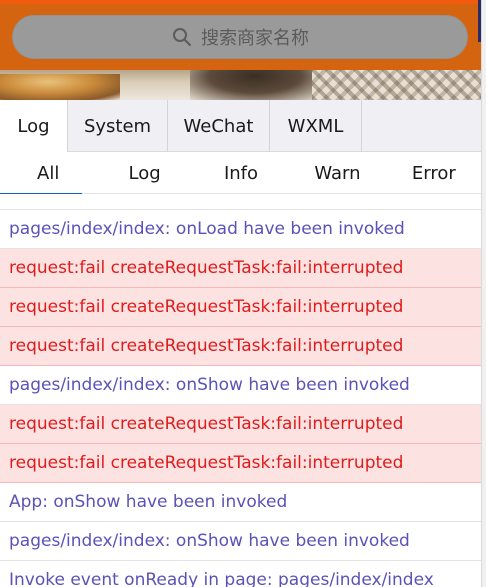  Describe the element at coordinates (241, 502) in the screenshot. I see `log-row: App: onShow have been invoked` at that location.